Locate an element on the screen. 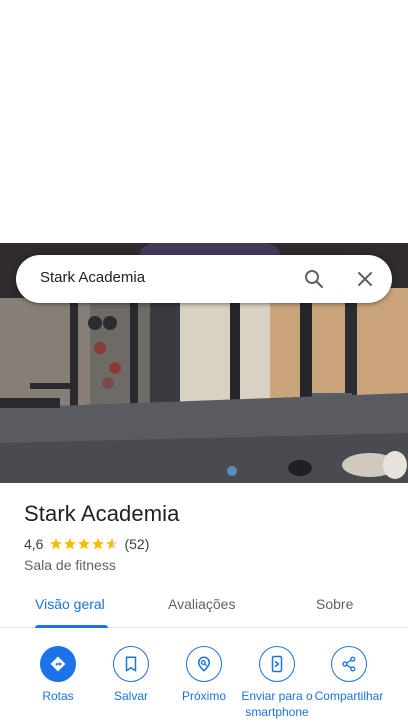 This screenshot has width=408, height=726. rating-value: 4,6 is located at coordinates (34, 544).